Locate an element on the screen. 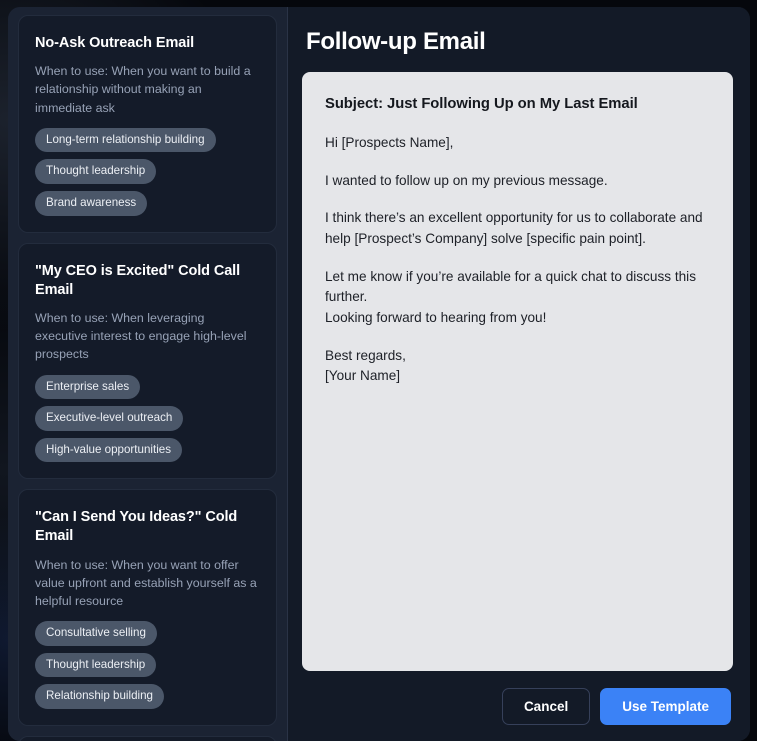 This screenshot has height=741, width=757. modal-footer: Cancel Use Template is located at coordinates (517, 698).